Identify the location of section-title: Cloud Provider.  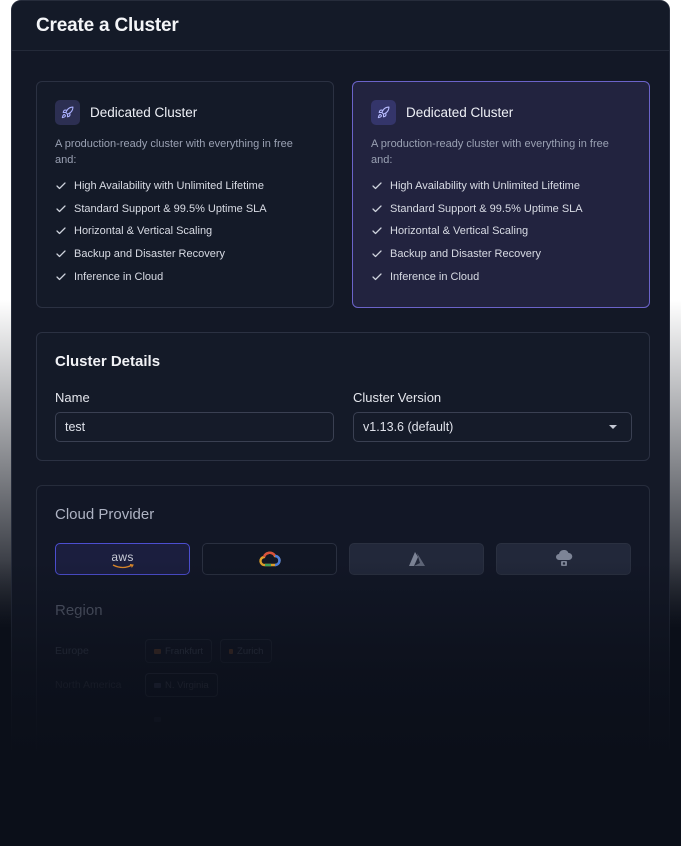
(105, 514).